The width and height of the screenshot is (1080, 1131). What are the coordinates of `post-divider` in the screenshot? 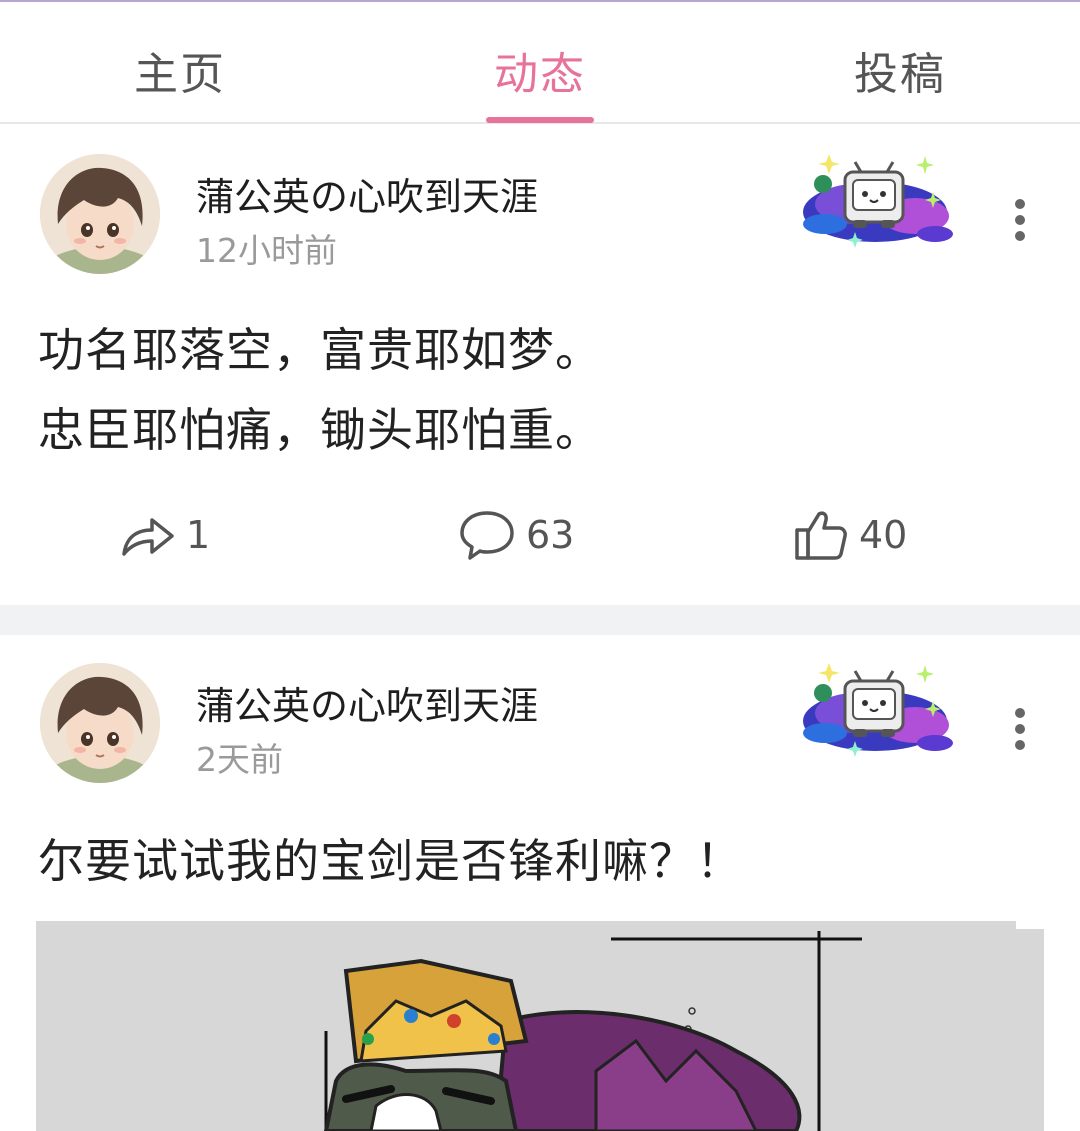 It's located at (540, 620).